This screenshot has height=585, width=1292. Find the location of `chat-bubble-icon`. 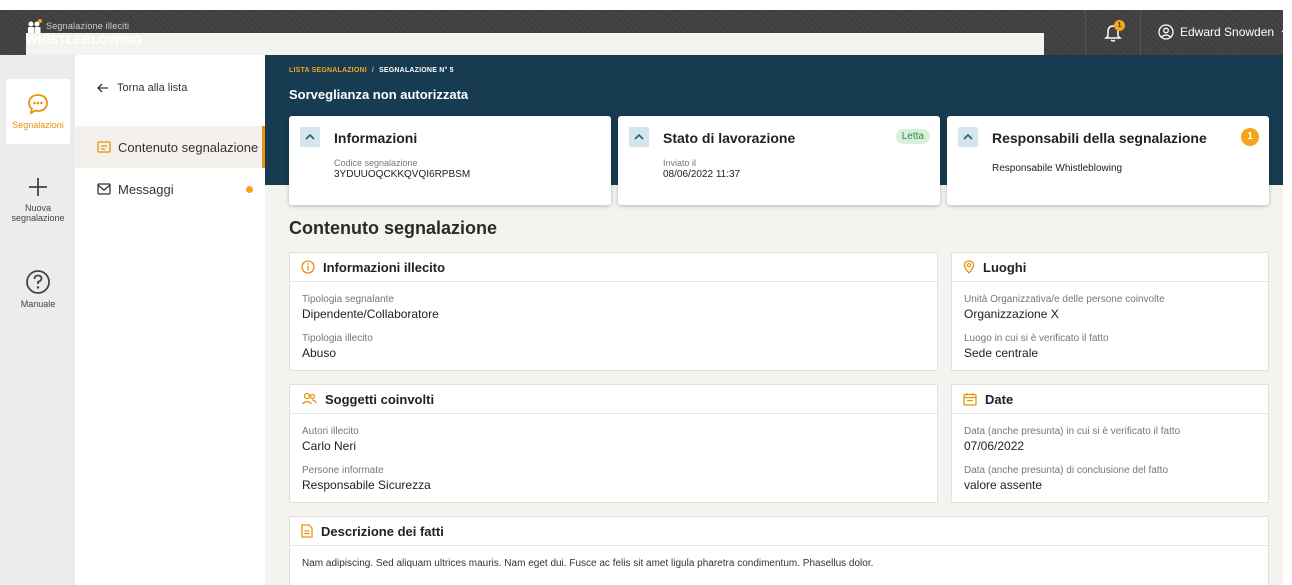

chat-bubble-icon is located at coordinates (38, 104).